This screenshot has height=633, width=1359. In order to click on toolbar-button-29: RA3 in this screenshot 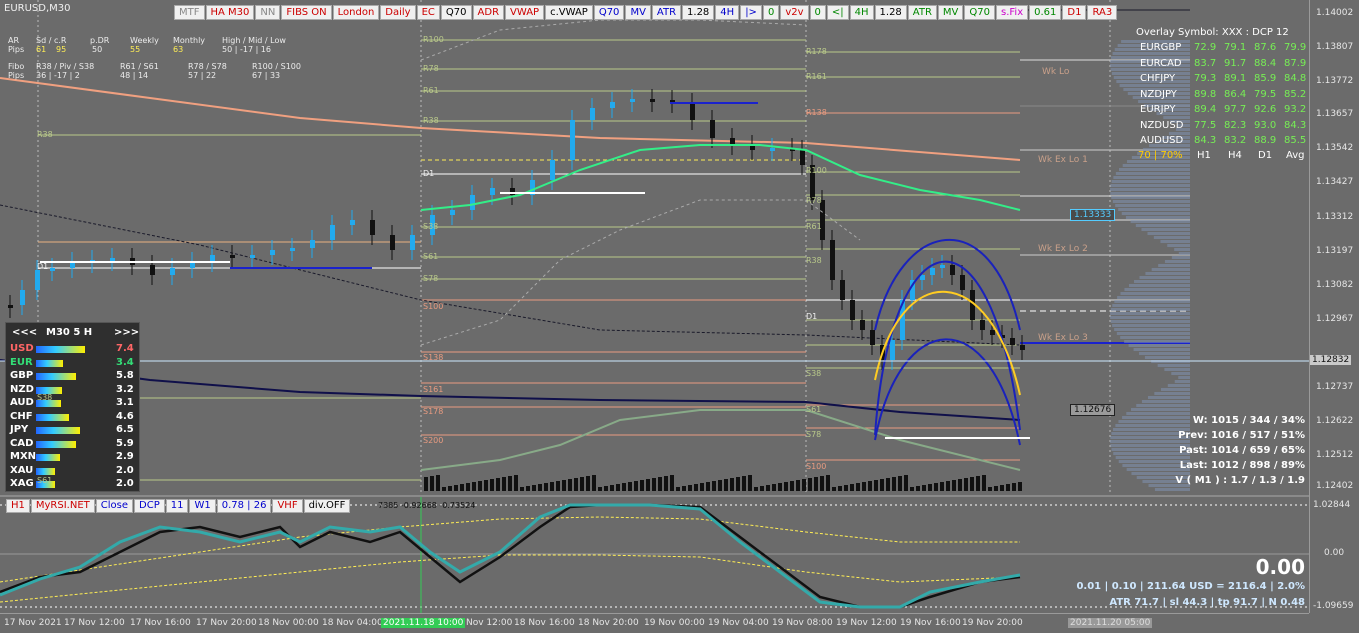, I will do `click(1102, 12)`.